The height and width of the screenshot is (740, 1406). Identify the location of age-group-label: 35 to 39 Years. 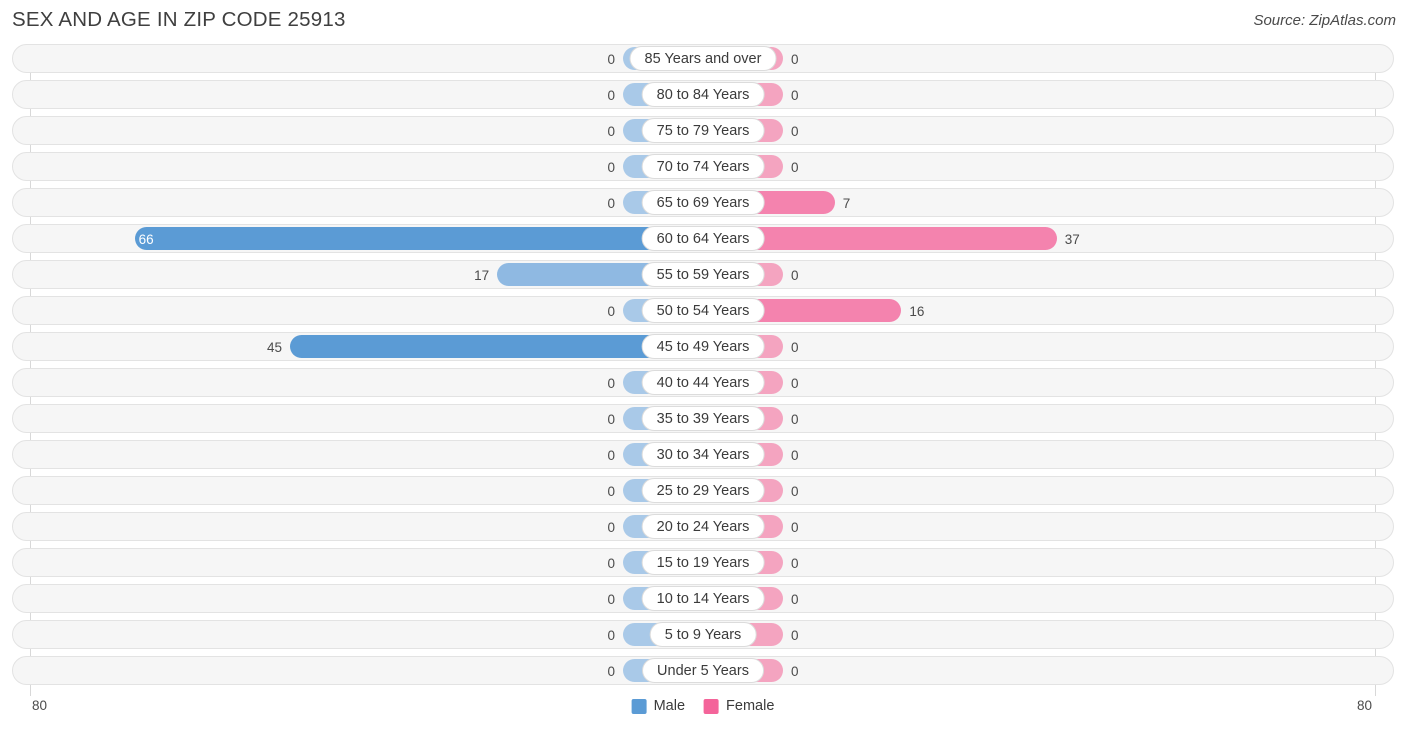
(703, 418).